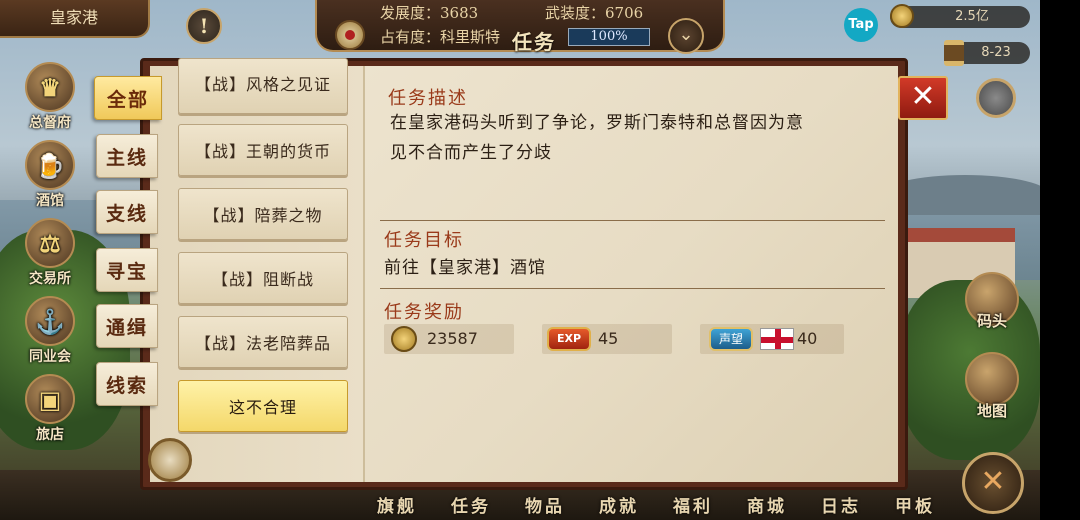  What do you see at coordinates (50, 435) in the screenshot?
I see `city-button-label: 旅店` at bounding box center [50, 435].